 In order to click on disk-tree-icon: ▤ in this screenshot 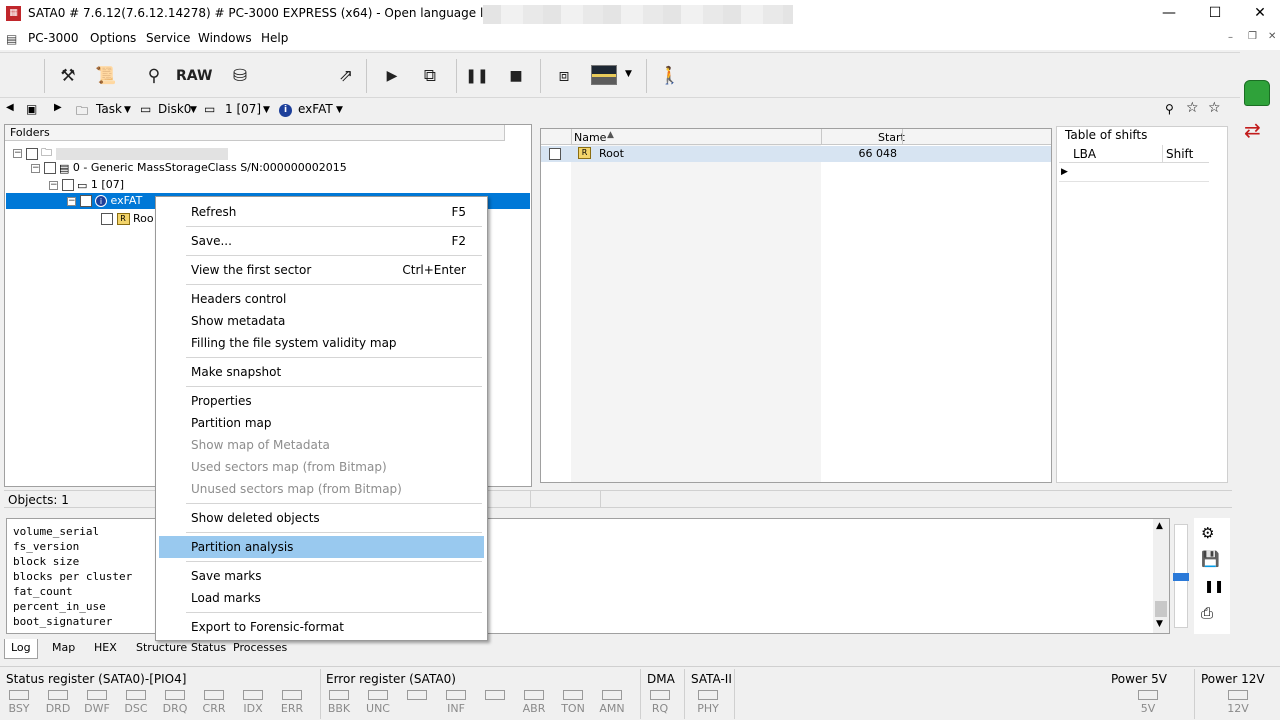, I will do `click(64, 168)`.